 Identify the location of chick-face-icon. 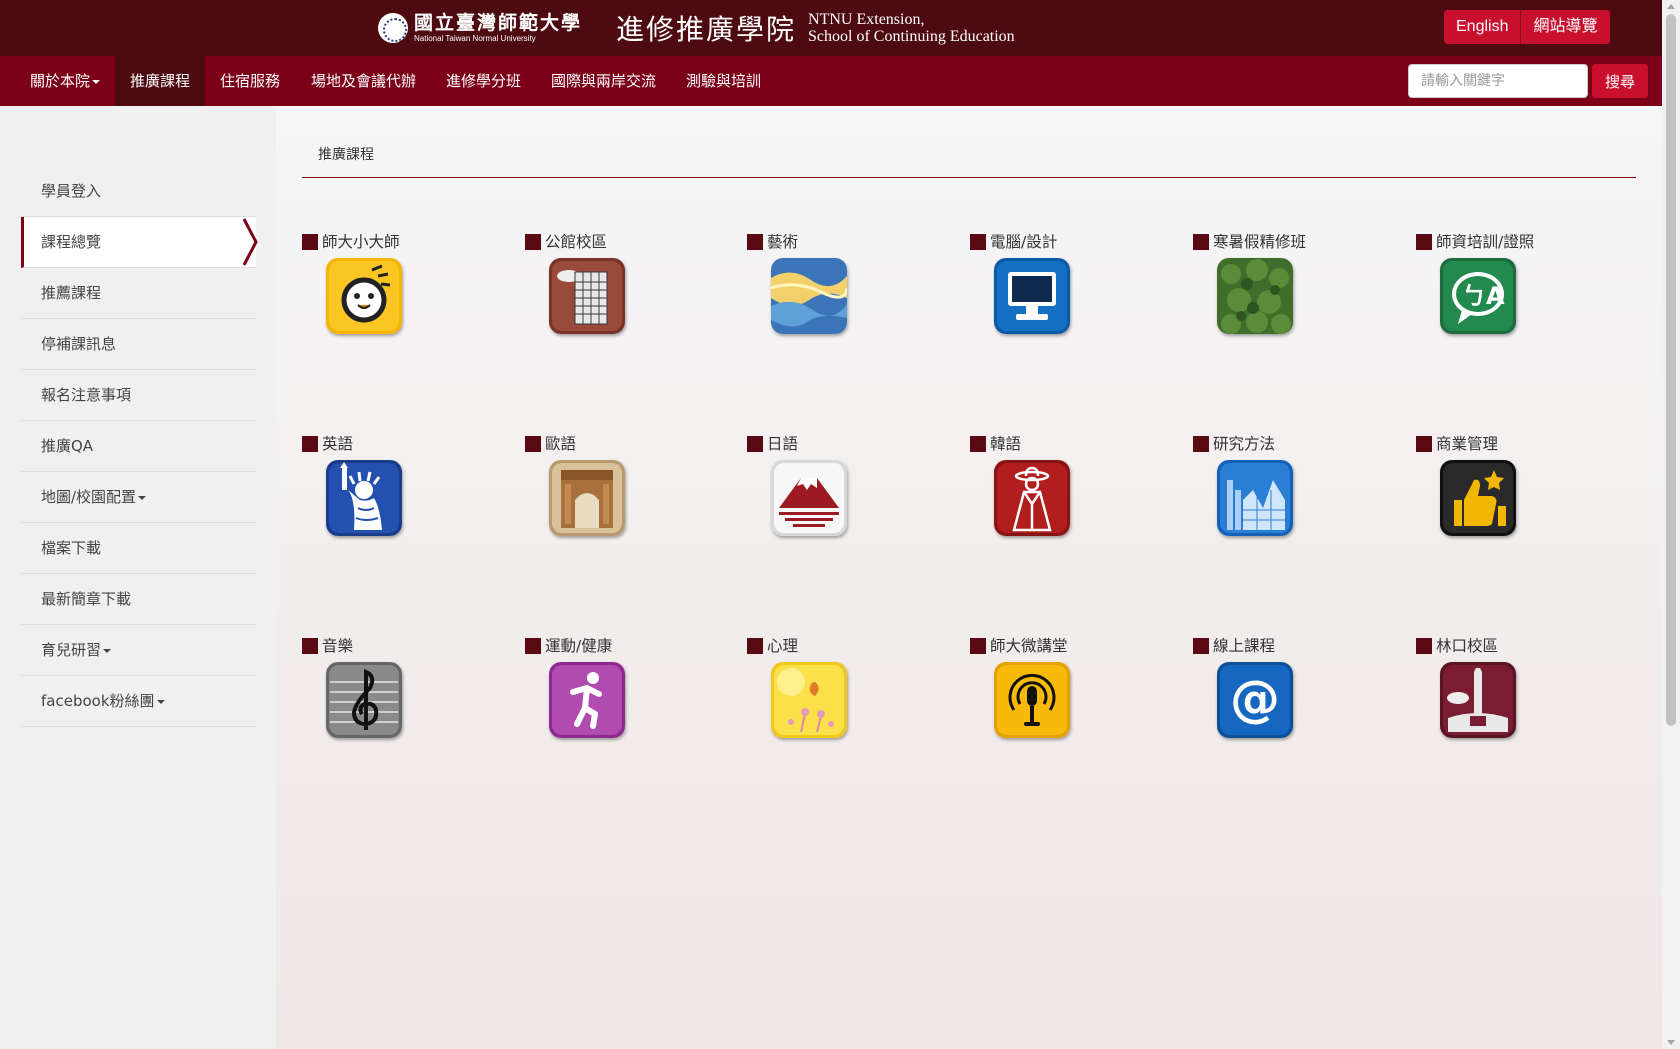
(364, 296).